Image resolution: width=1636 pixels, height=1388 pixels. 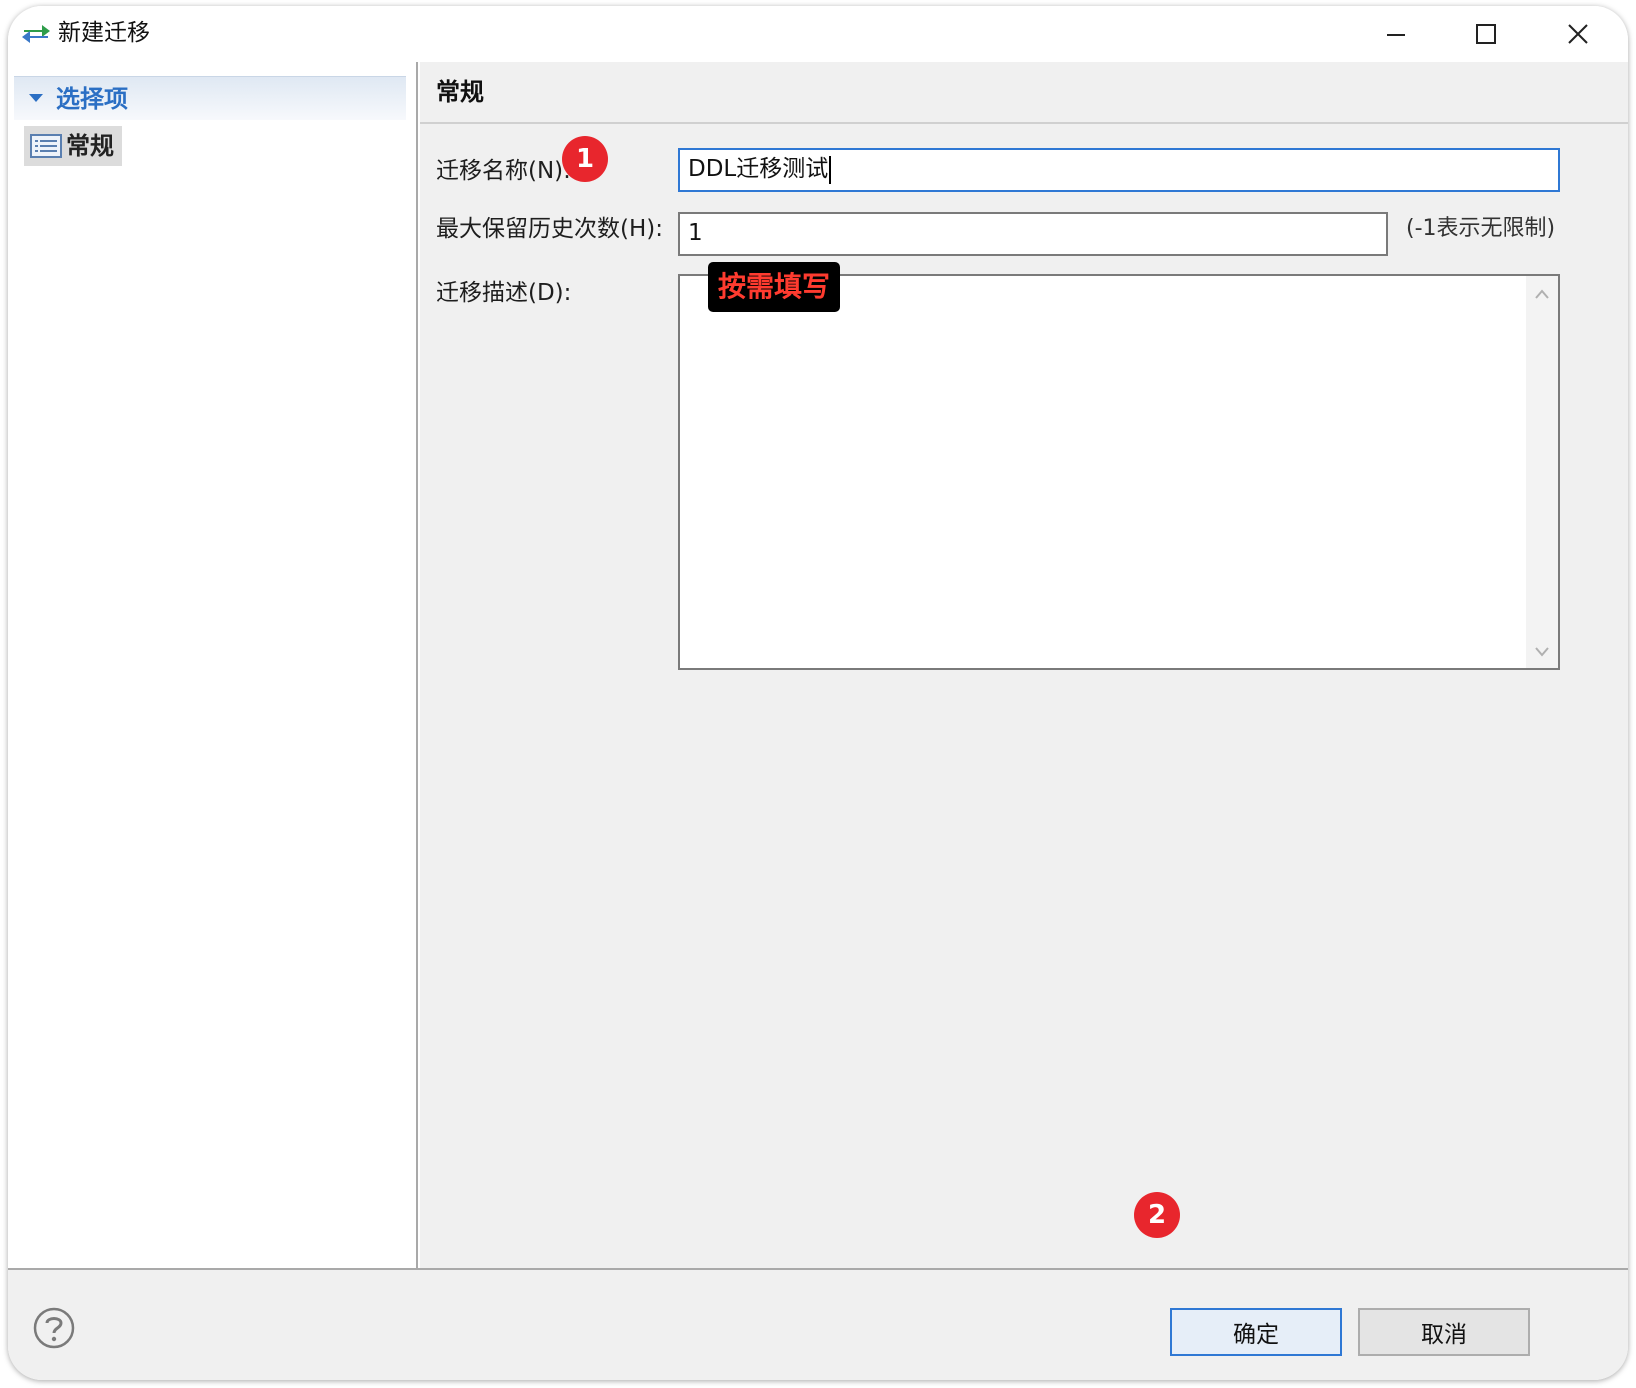 I want to click on migration-name-label: 迁移名称(N):, so click(x=503, y=171).